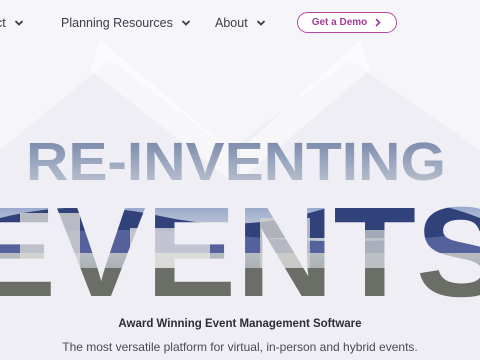 This screenshot has width=480, height=360. I want to click on get-a-demo-button: Get a Demo, so click(347, 22).